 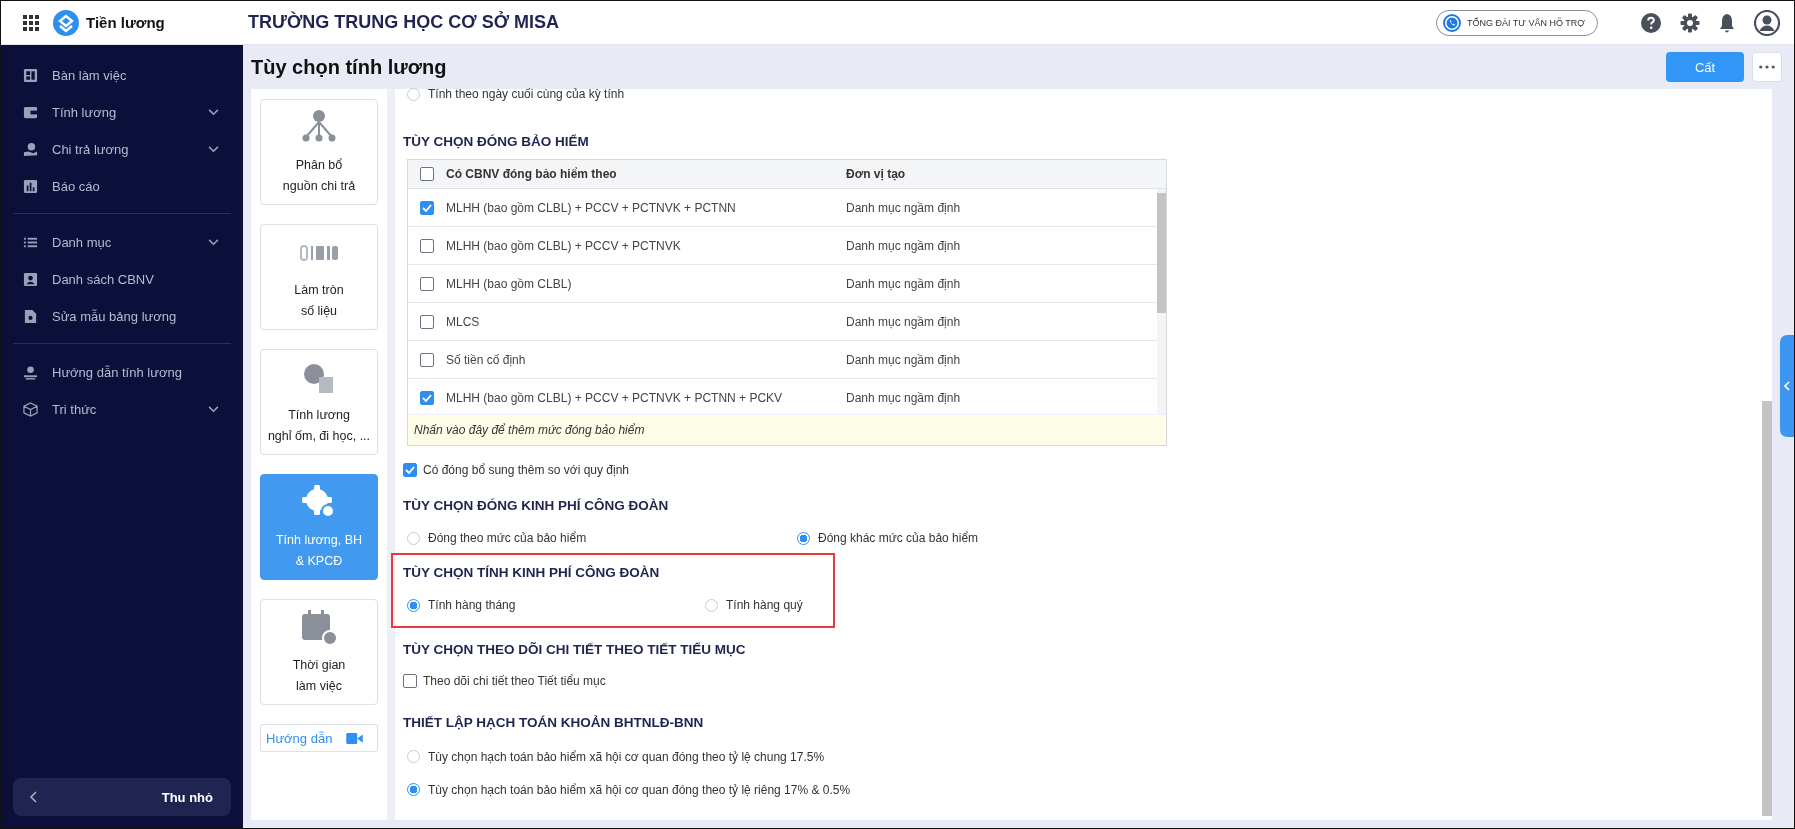 I want to click on card-label: Phân bổ, so click(x=319, y=165).